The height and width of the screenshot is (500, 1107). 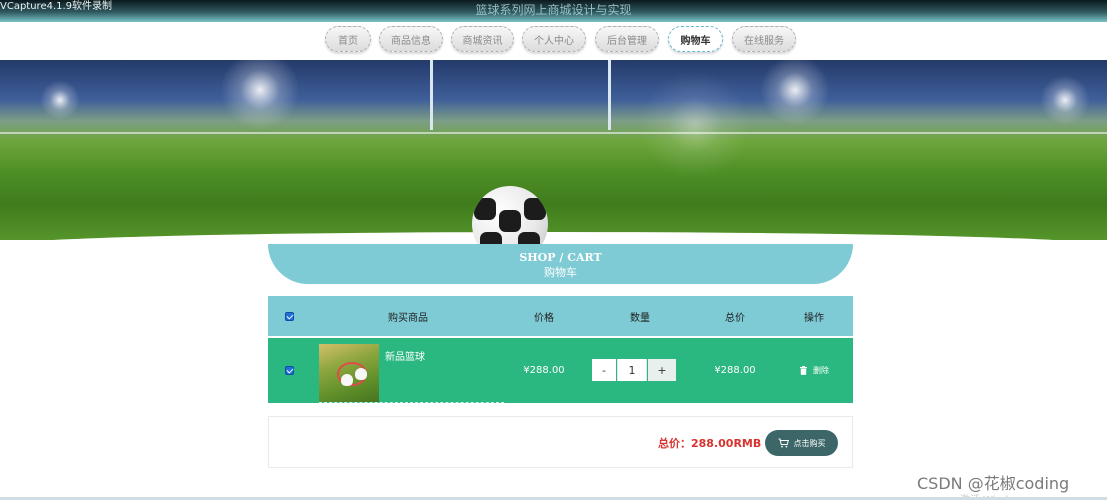 What do you see at coordinates (408, 318) in the screenshot?
I see `column-product: 购买商品` at bounding box center [408, 318].